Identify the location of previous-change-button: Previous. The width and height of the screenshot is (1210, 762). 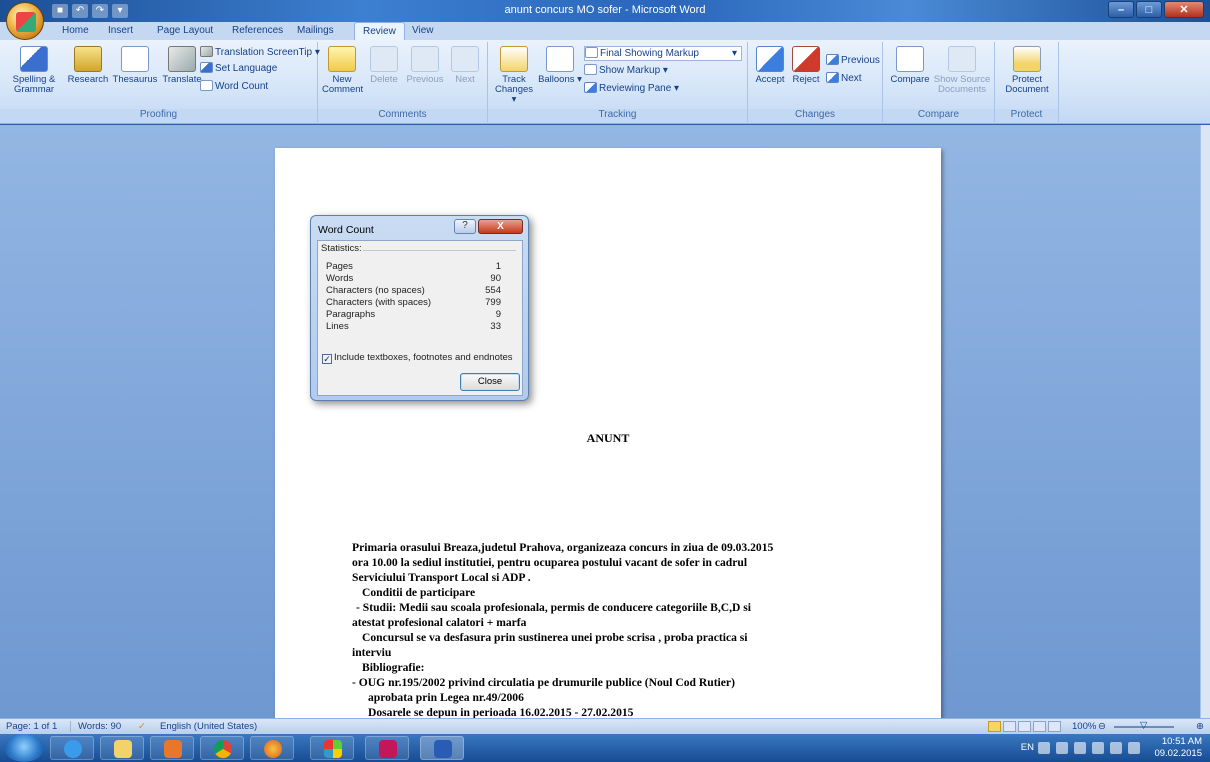
(853, 61).